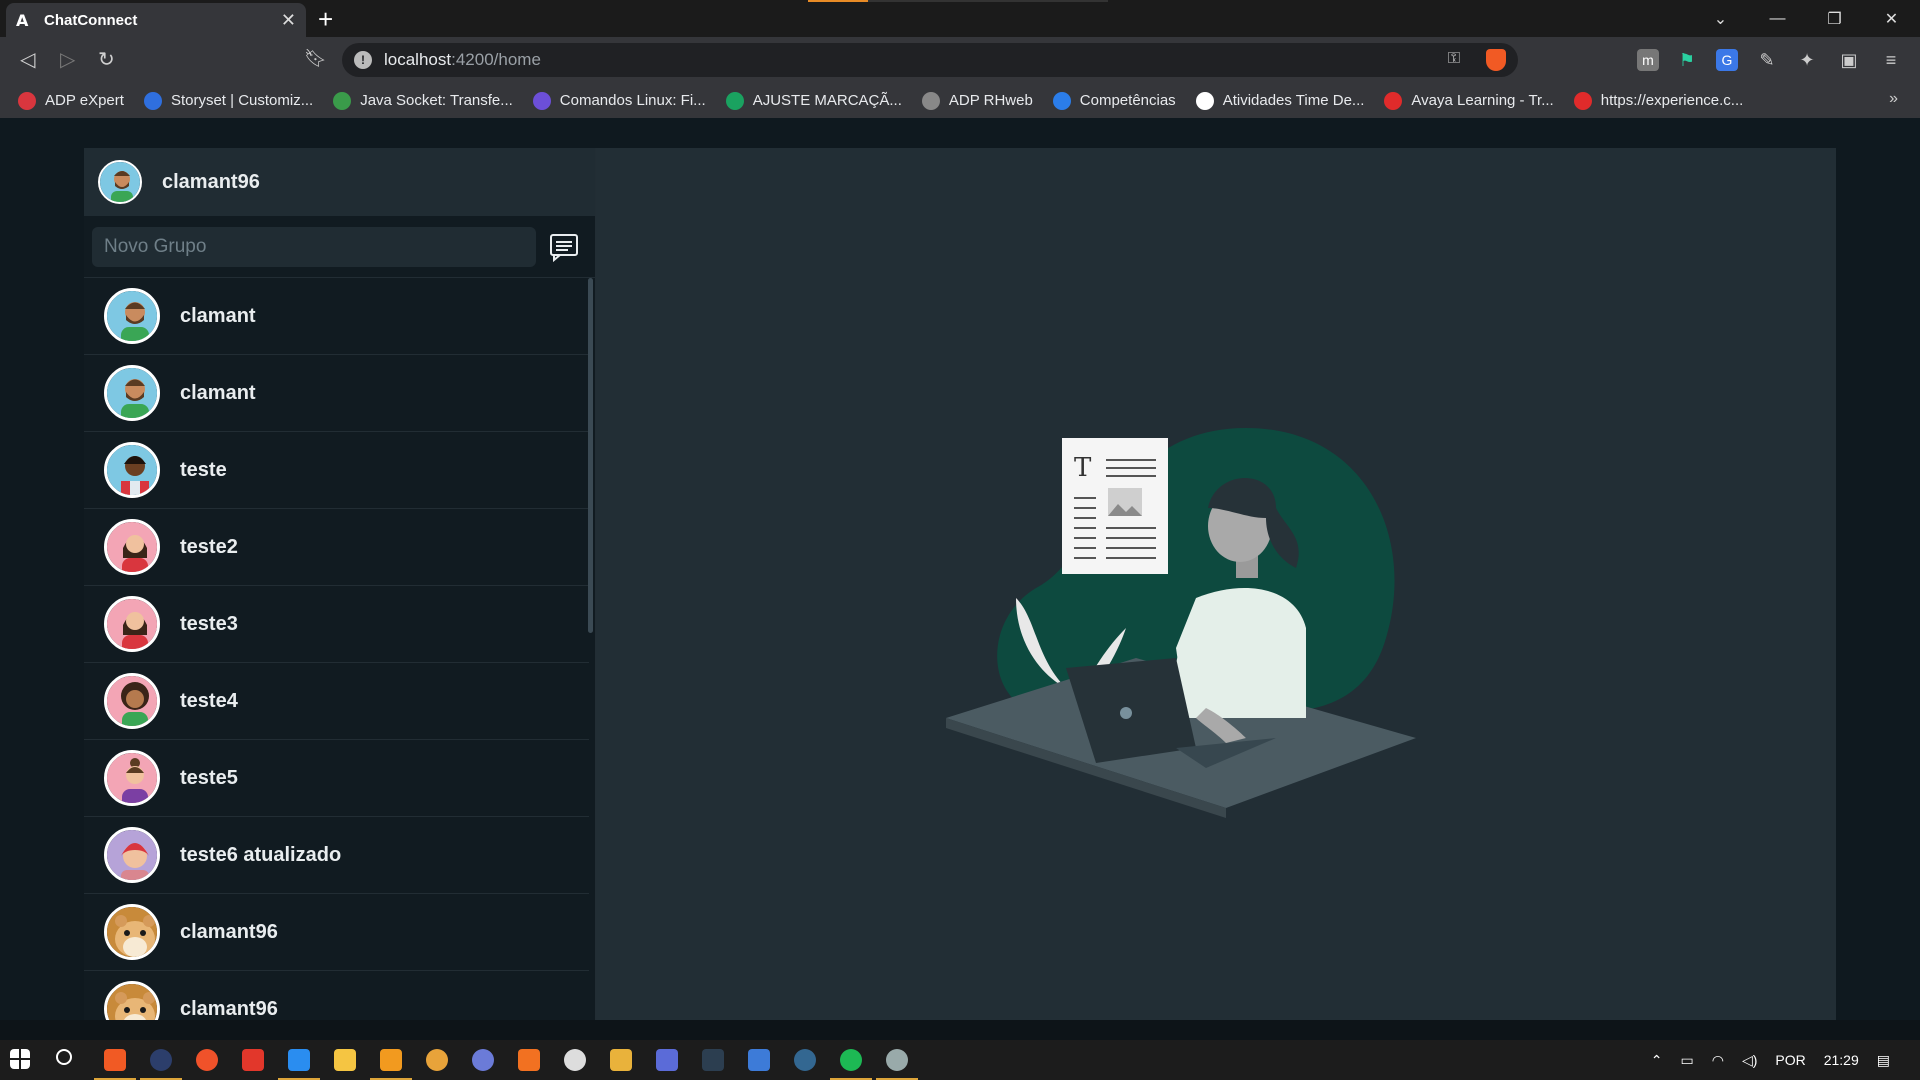 This screenshot has width=1920, height=1080. What do you see at coordinates (120, 182) in the screenshot?
I see `current-user-avatar` at bounding box center [120, 182].